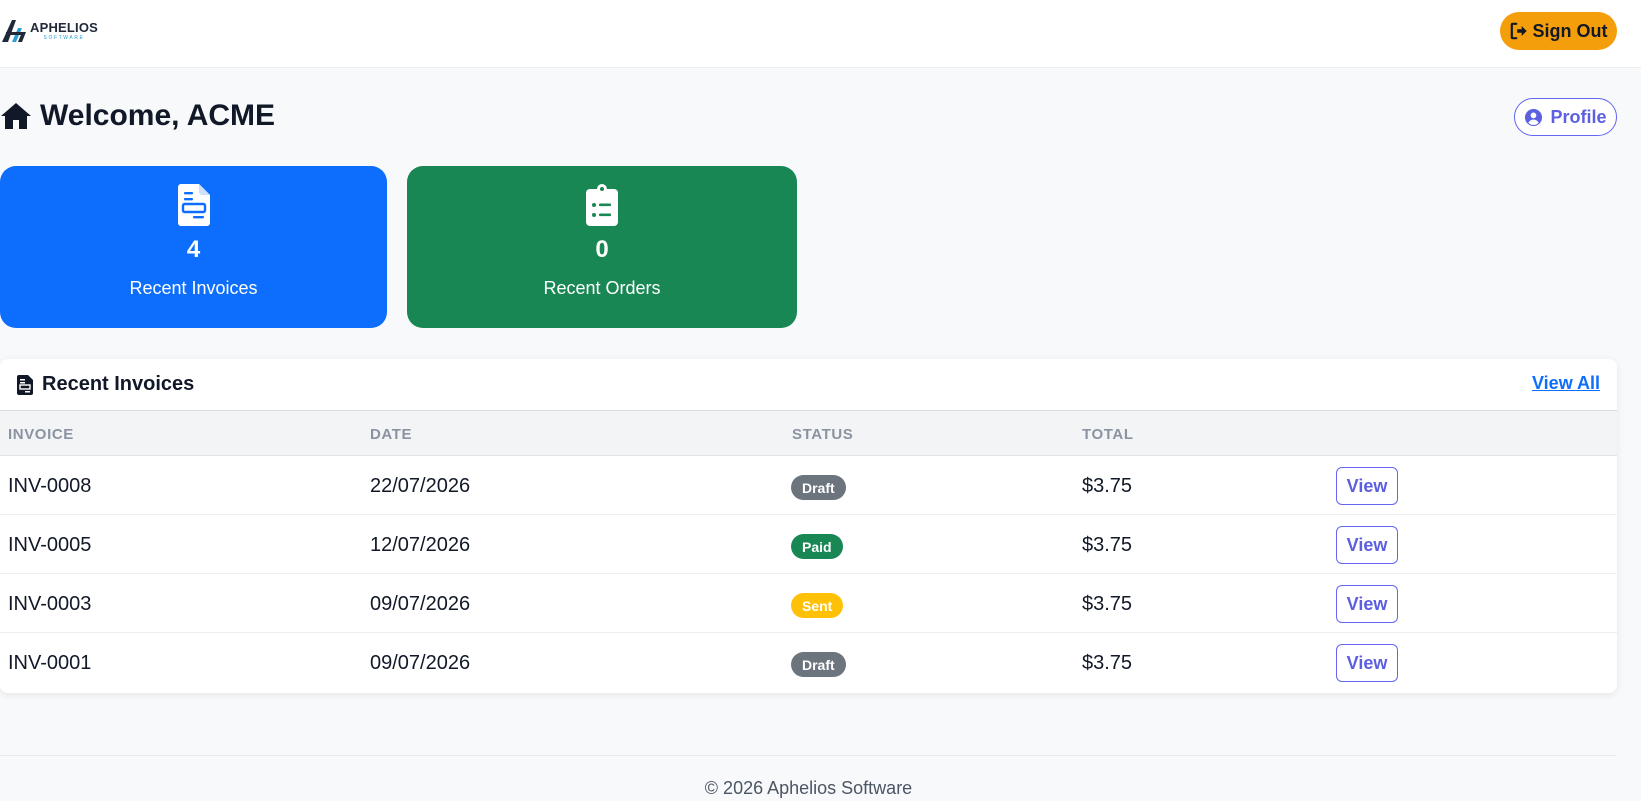  Describe the element at coordinates (158, 115) in the screenshot. I see `page-title: Welcome, ACME` at that location.